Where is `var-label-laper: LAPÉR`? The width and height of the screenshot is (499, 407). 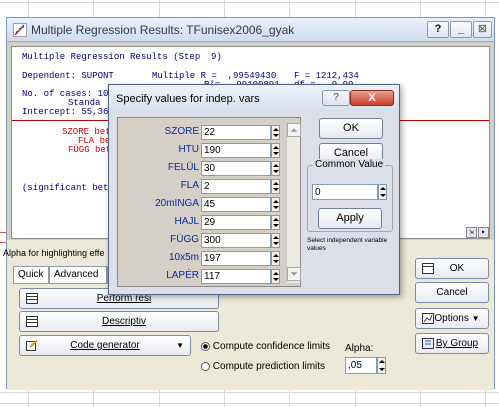
var-label-laper: LAPÉR is located at coordinates (182, 275).